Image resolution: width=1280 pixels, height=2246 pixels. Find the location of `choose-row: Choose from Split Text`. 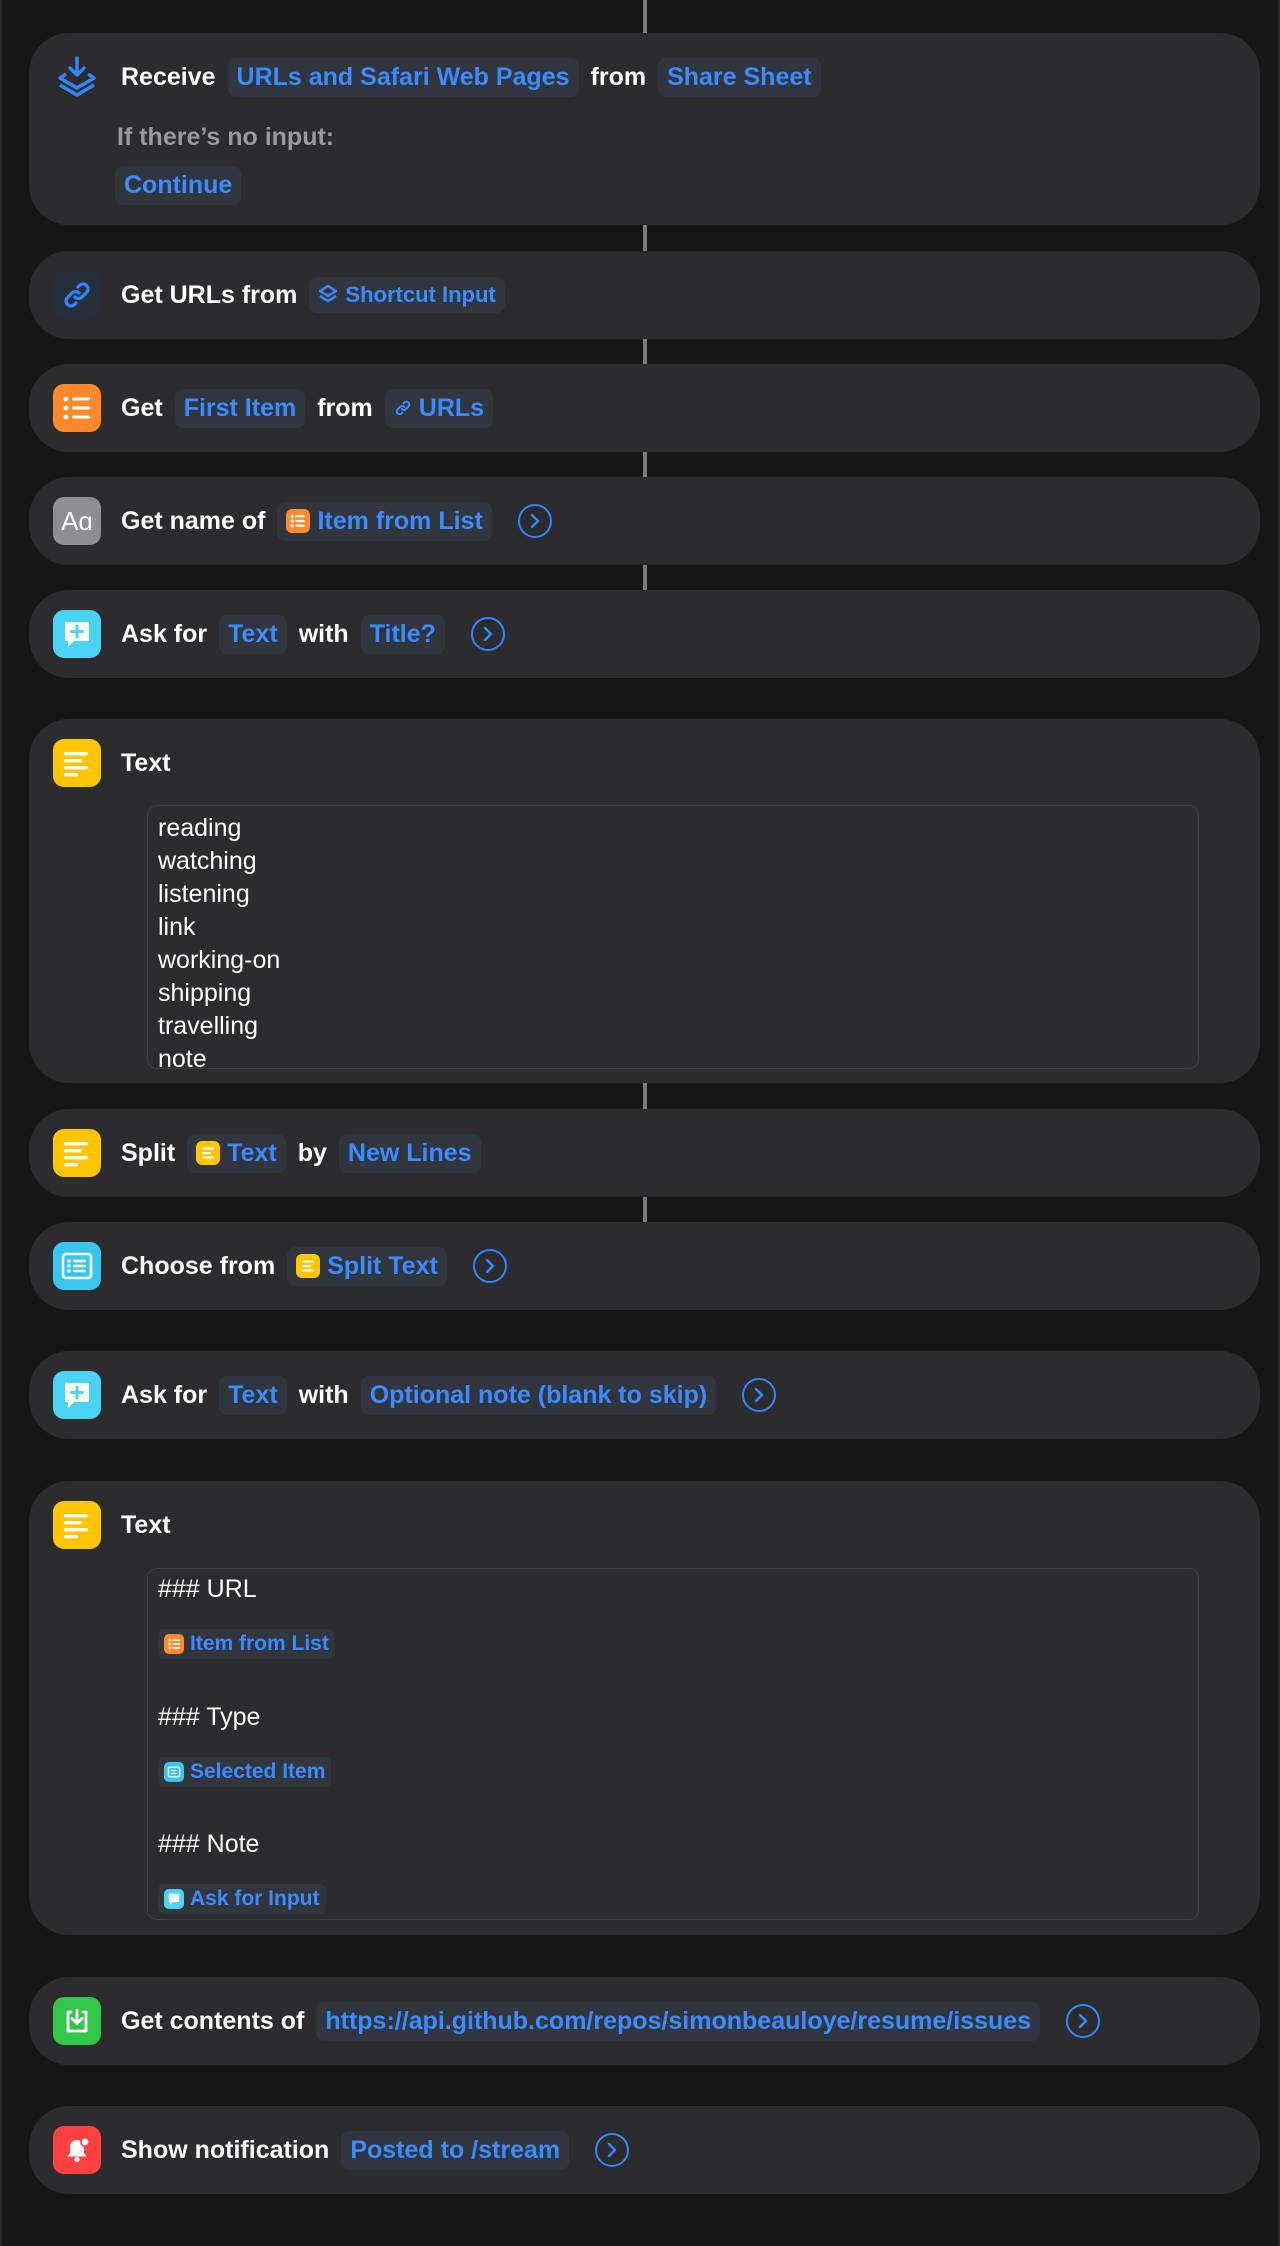

choose-row: Choose from Split Text is located at coordinates (644, 1266).